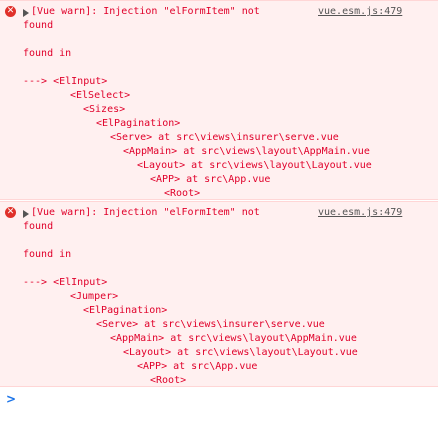 This screenshot has width=438, height=429. I want to click on console-prompt-icon: >, so click(11, 399).